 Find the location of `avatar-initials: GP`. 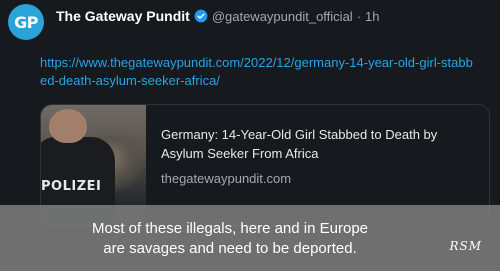

avatar-initials: GP is located at coordinates (26, 22).